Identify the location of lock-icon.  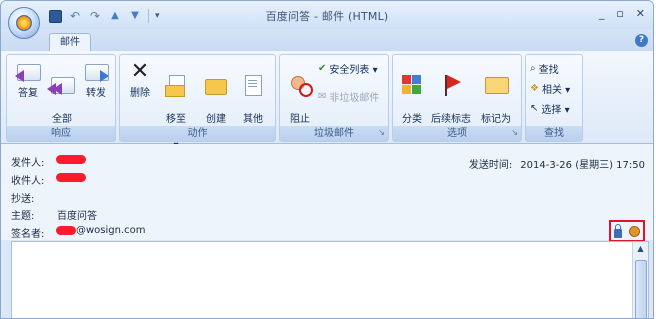
(618, 230).